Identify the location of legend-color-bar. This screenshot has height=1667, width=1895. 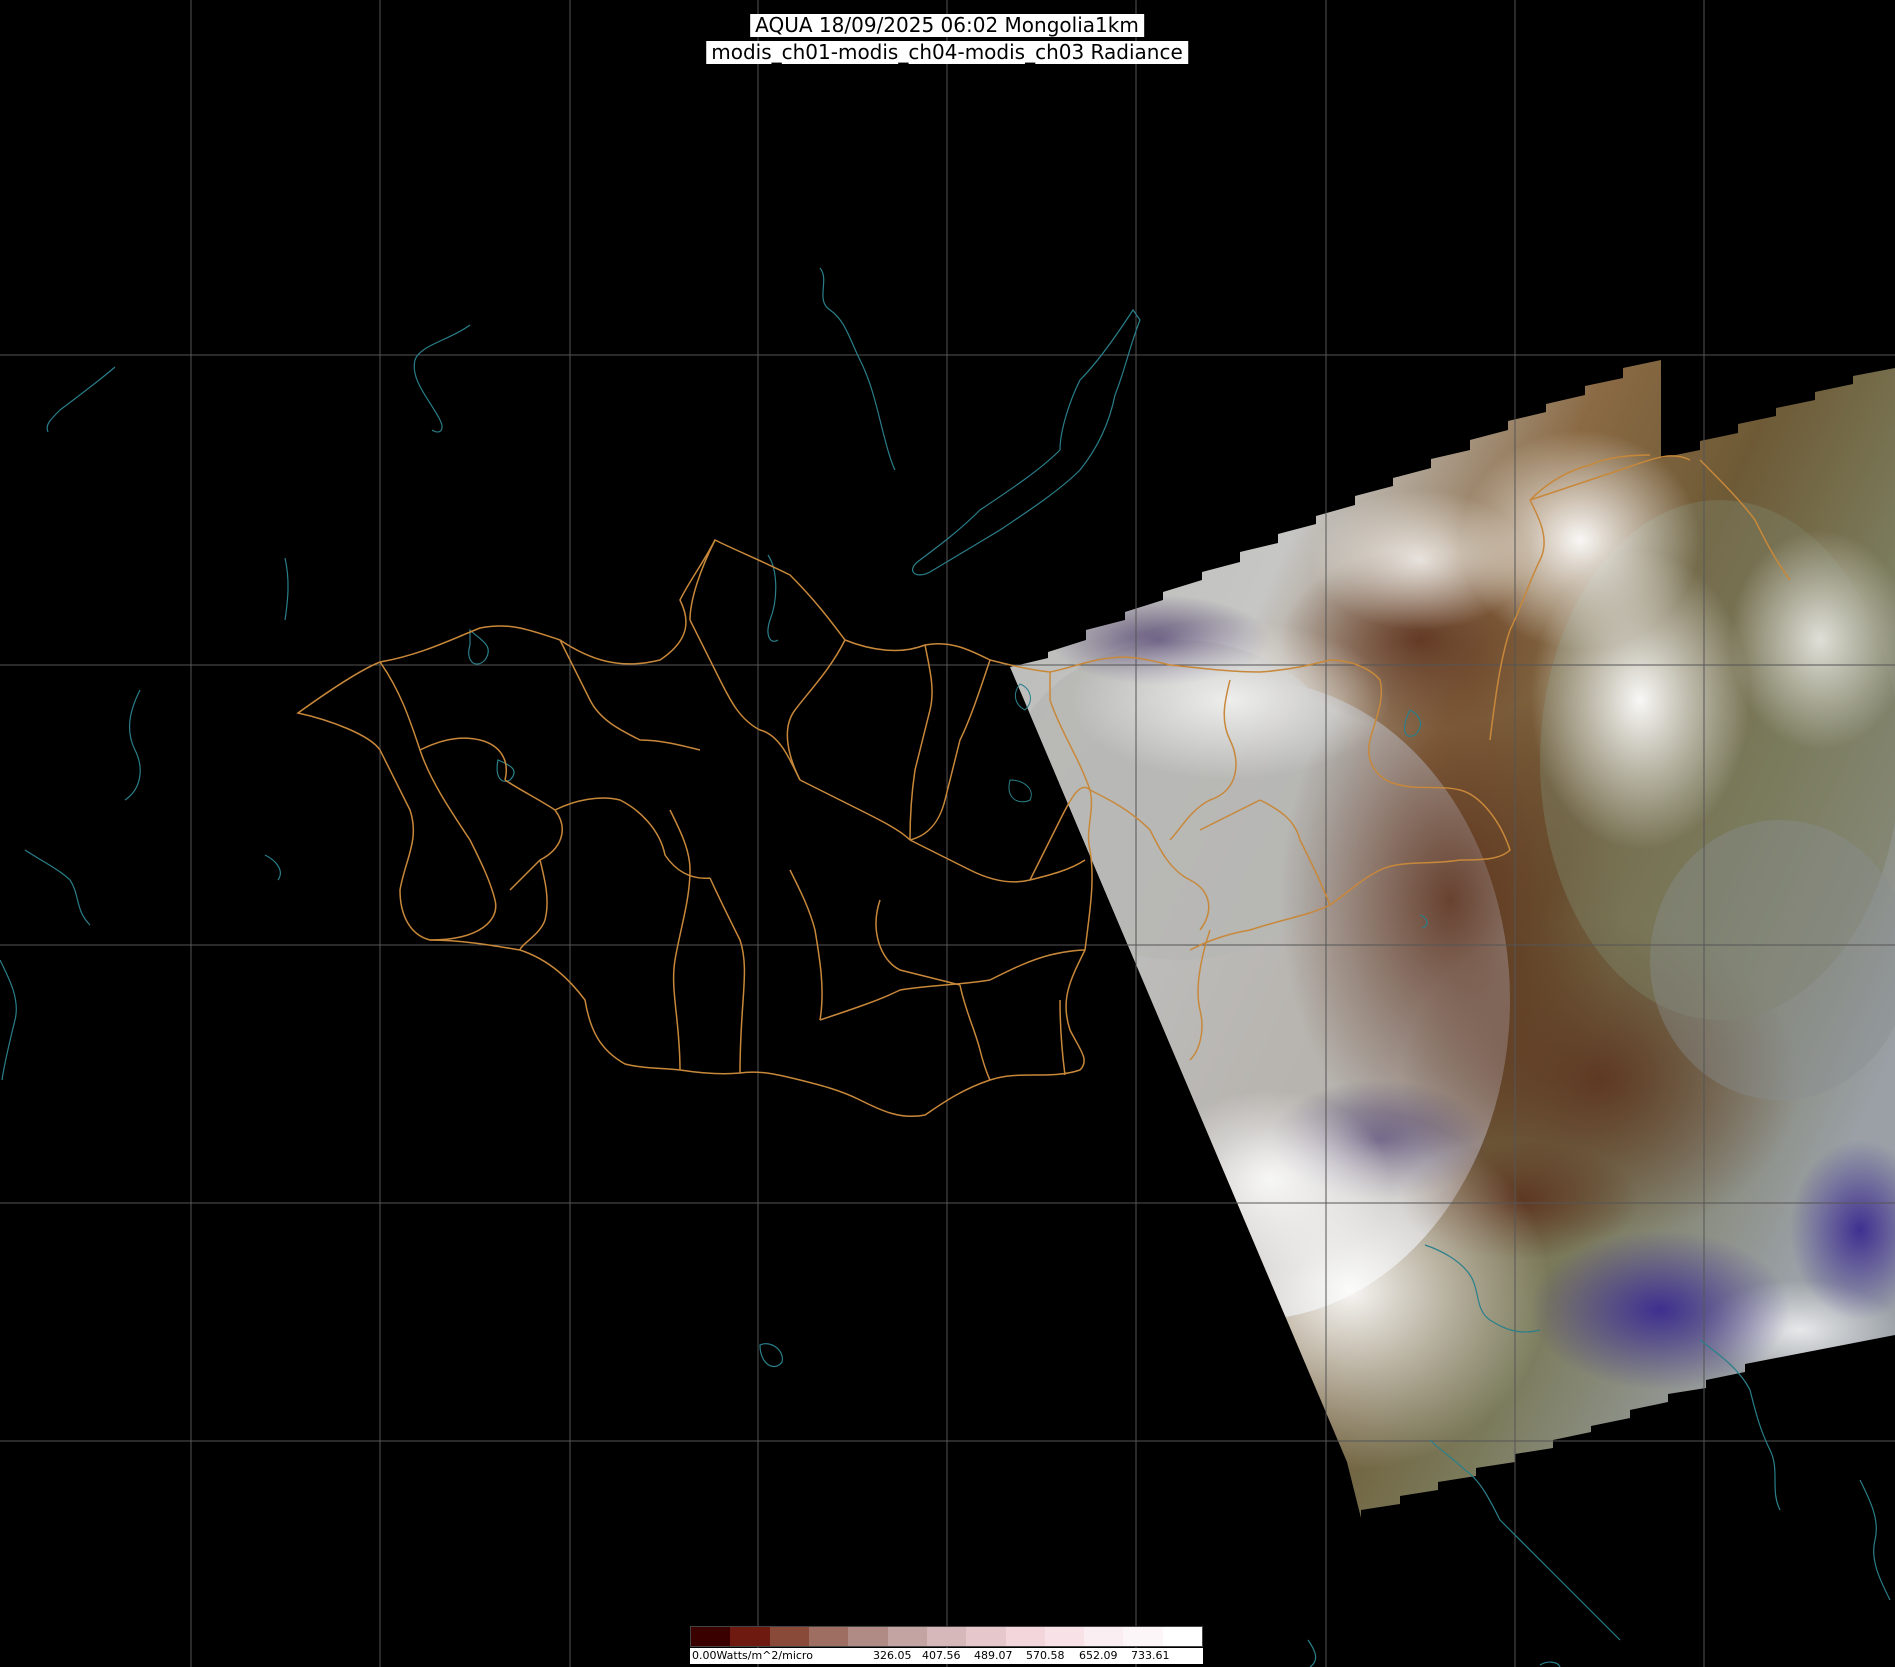
(946, 1636).